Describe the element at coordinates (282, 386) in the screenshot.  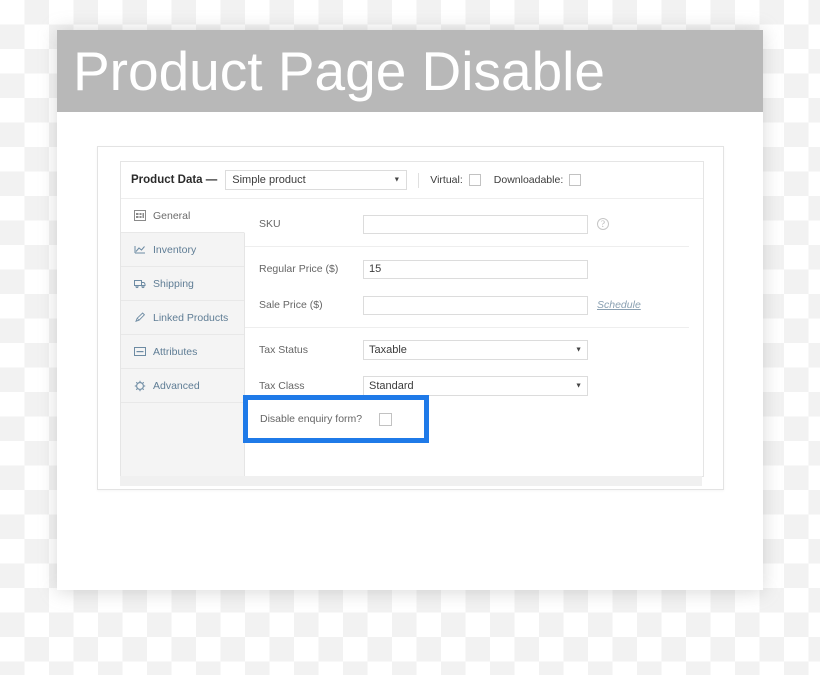
I see `tax-class-label: Tax Class` at that location.